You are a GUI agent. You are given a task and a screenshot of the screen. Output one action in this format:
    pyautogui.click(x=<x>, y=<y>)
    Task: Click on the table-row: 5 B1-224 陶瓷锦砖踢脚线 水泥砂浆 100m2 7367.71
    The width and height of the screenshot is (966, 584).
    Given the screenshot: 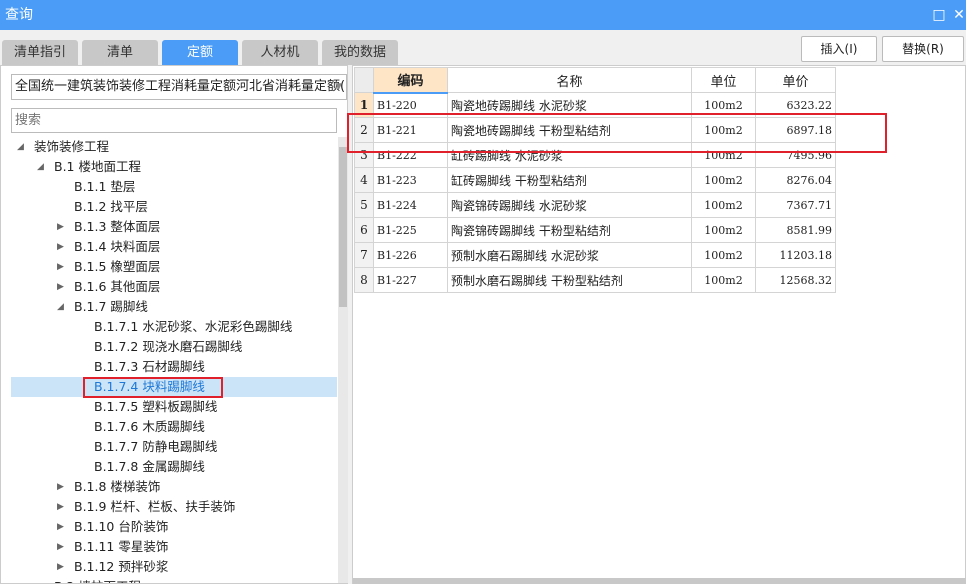 What is the action you would take?
    pyautogui.click(x=595, y=205)
    